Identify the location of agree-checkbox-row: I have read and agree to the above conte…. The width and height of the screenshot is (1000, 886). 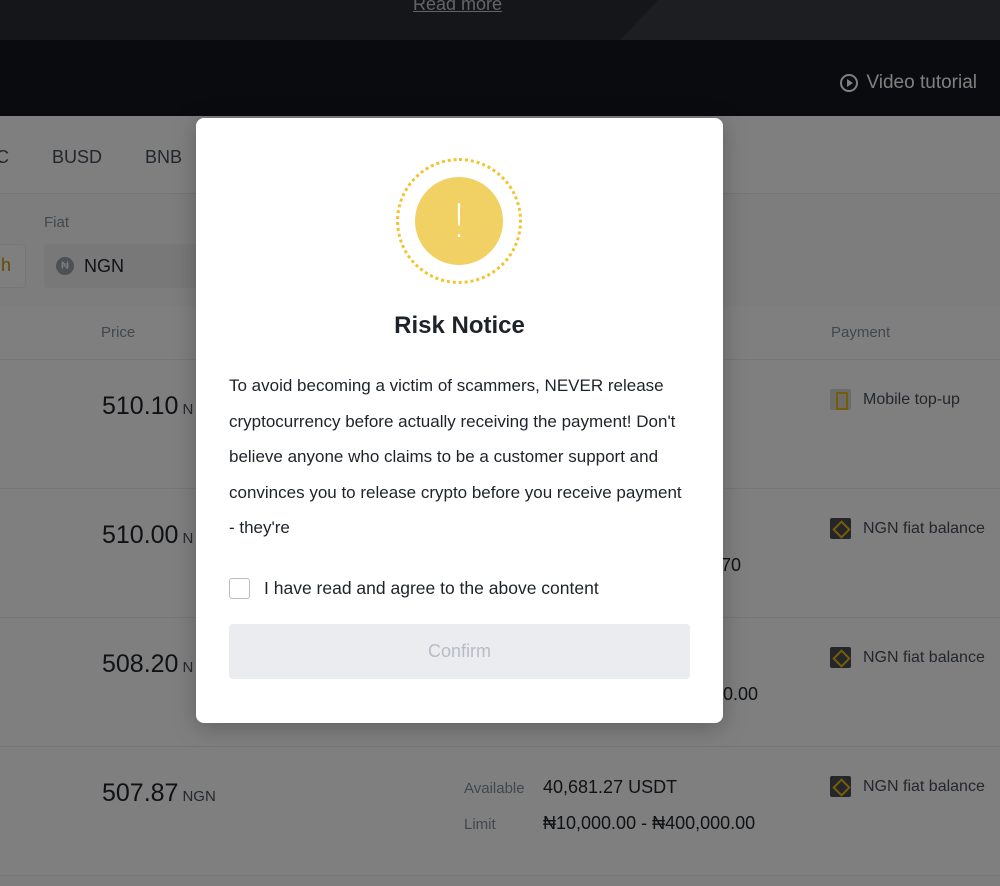
(414, 588).